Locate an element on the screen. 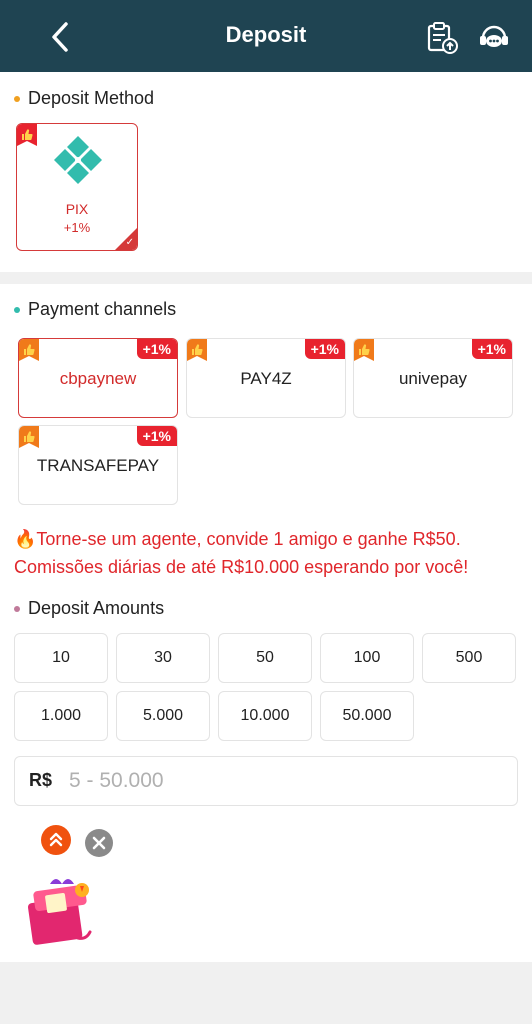  channel-transafepay: +1% TRANSAFEPAY is located at coordinates (98, 465).